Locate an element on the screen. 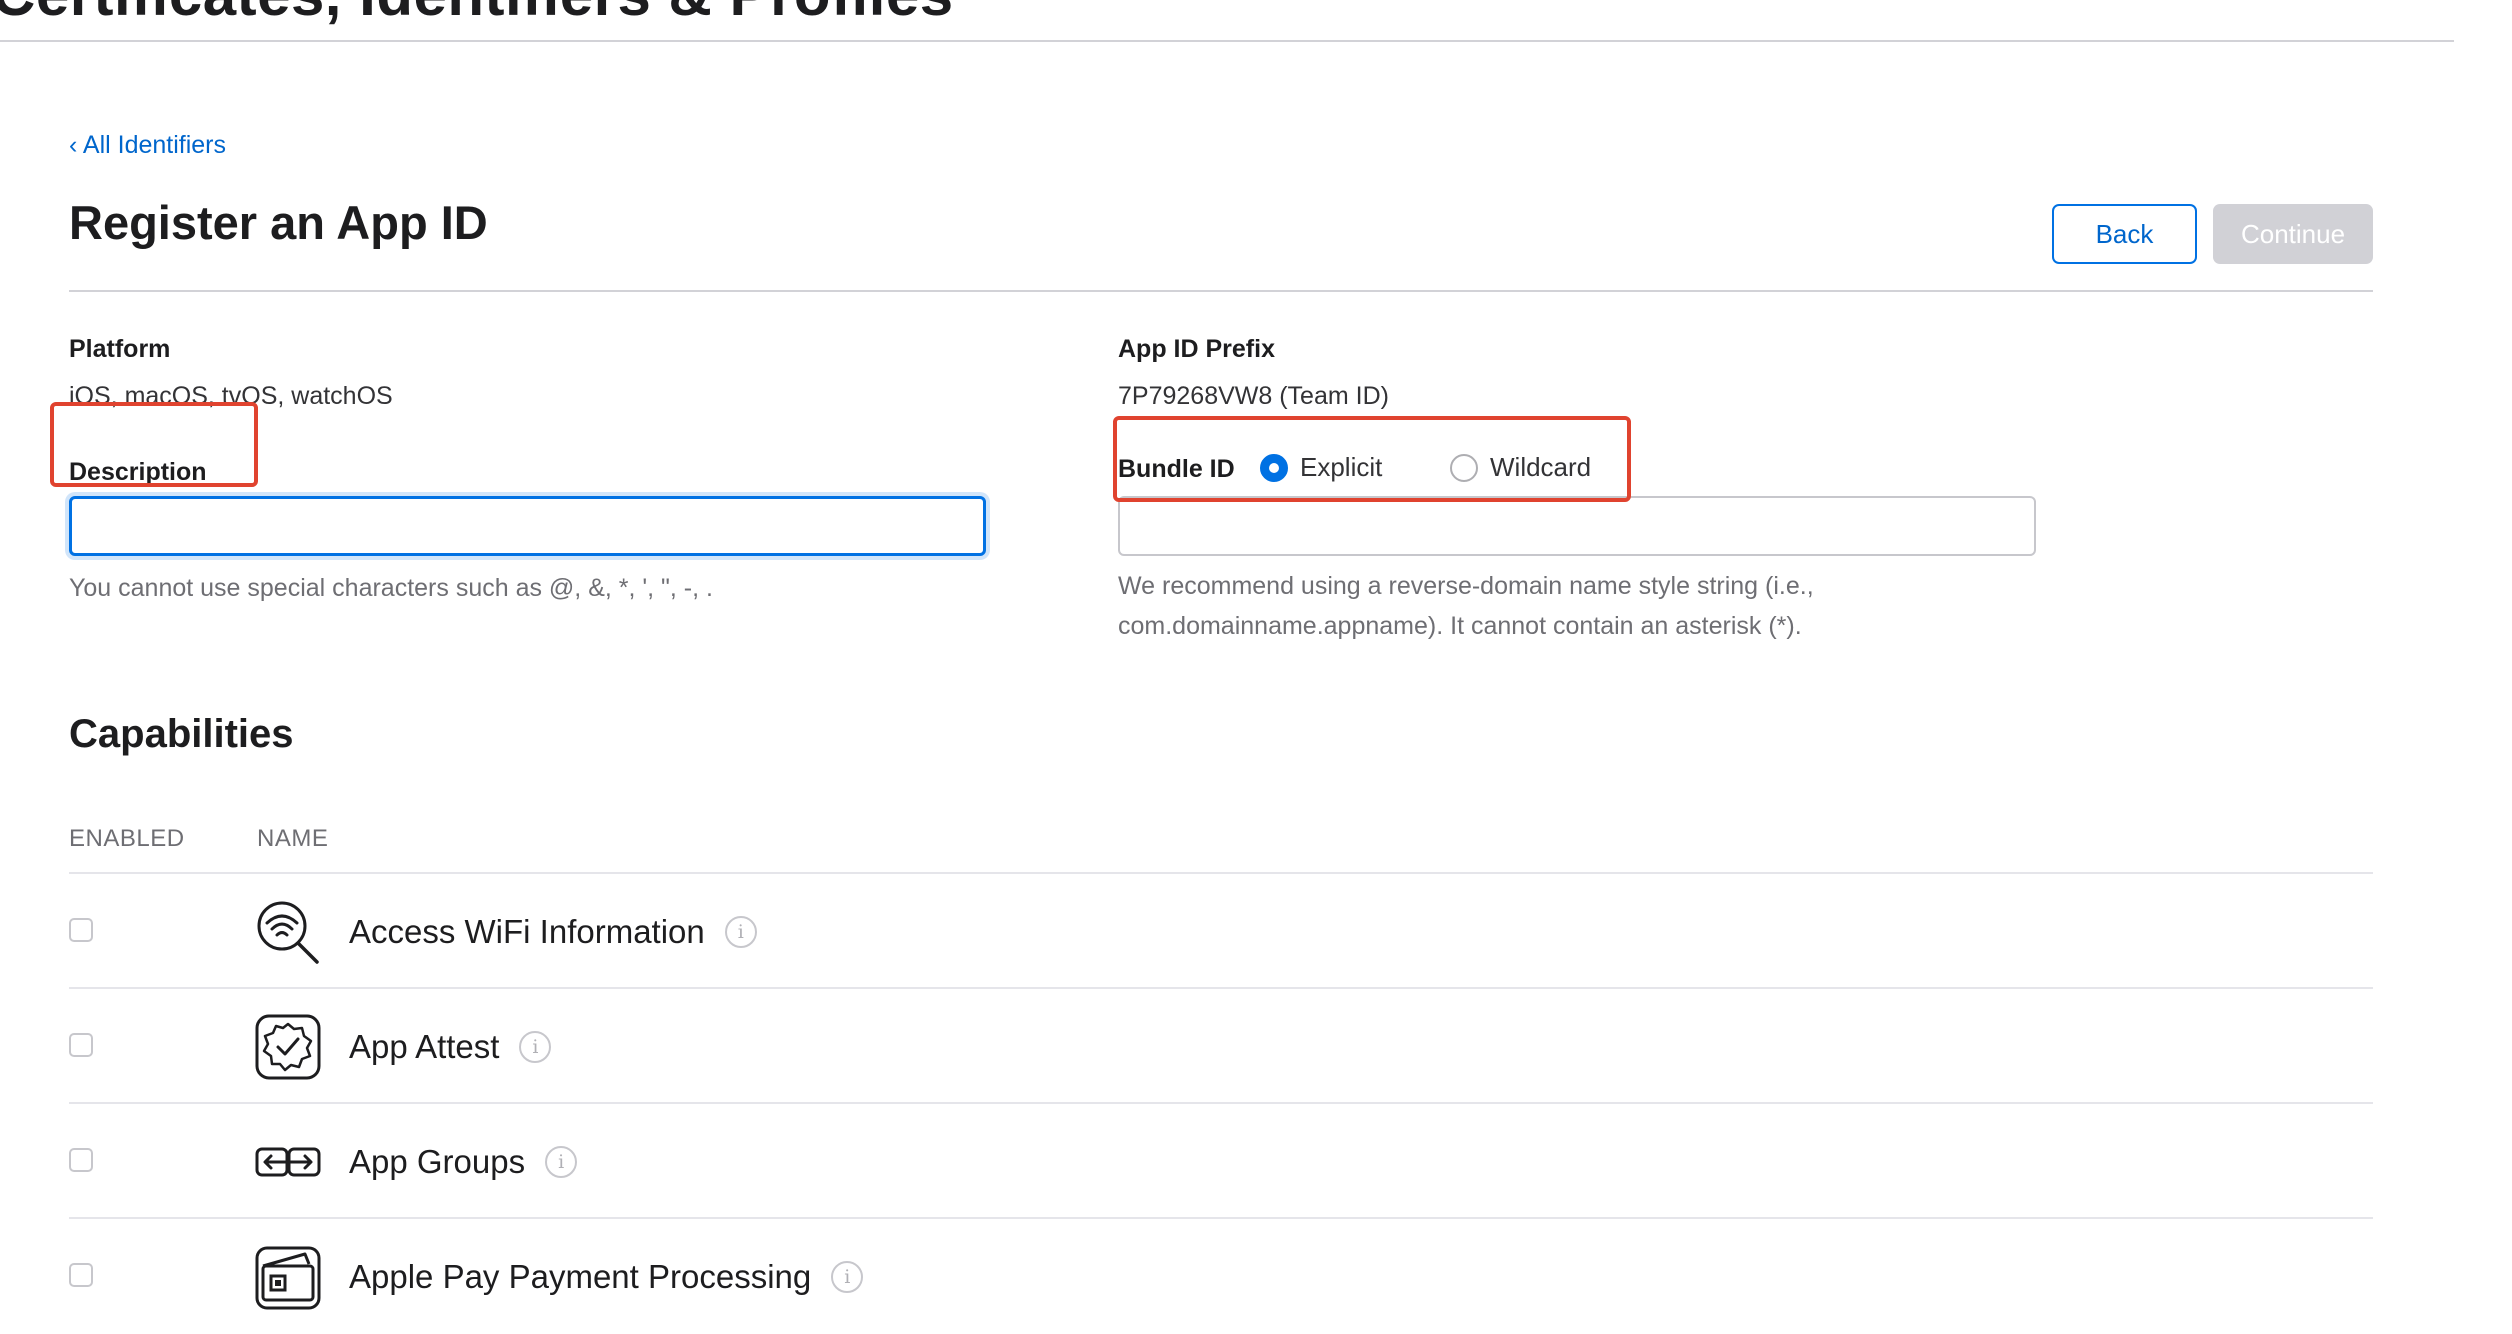  capability-name: App Attest is located at coordinates (424, 1046).